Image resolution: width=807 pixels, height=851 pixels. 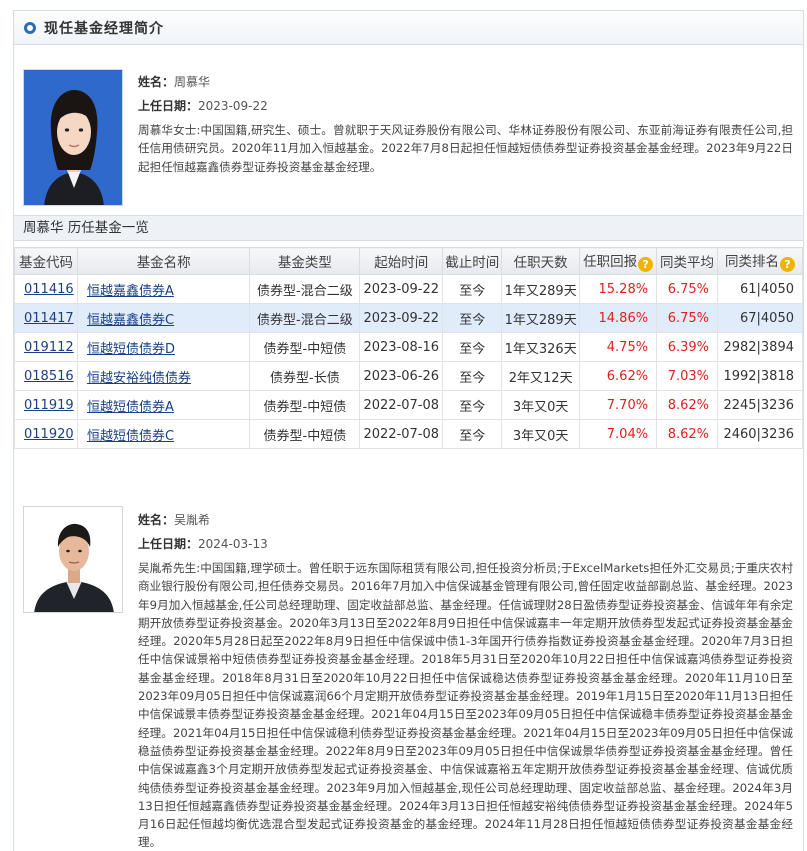 I want to click on peer-rank: 61|4050, so click(x=760, y=289).